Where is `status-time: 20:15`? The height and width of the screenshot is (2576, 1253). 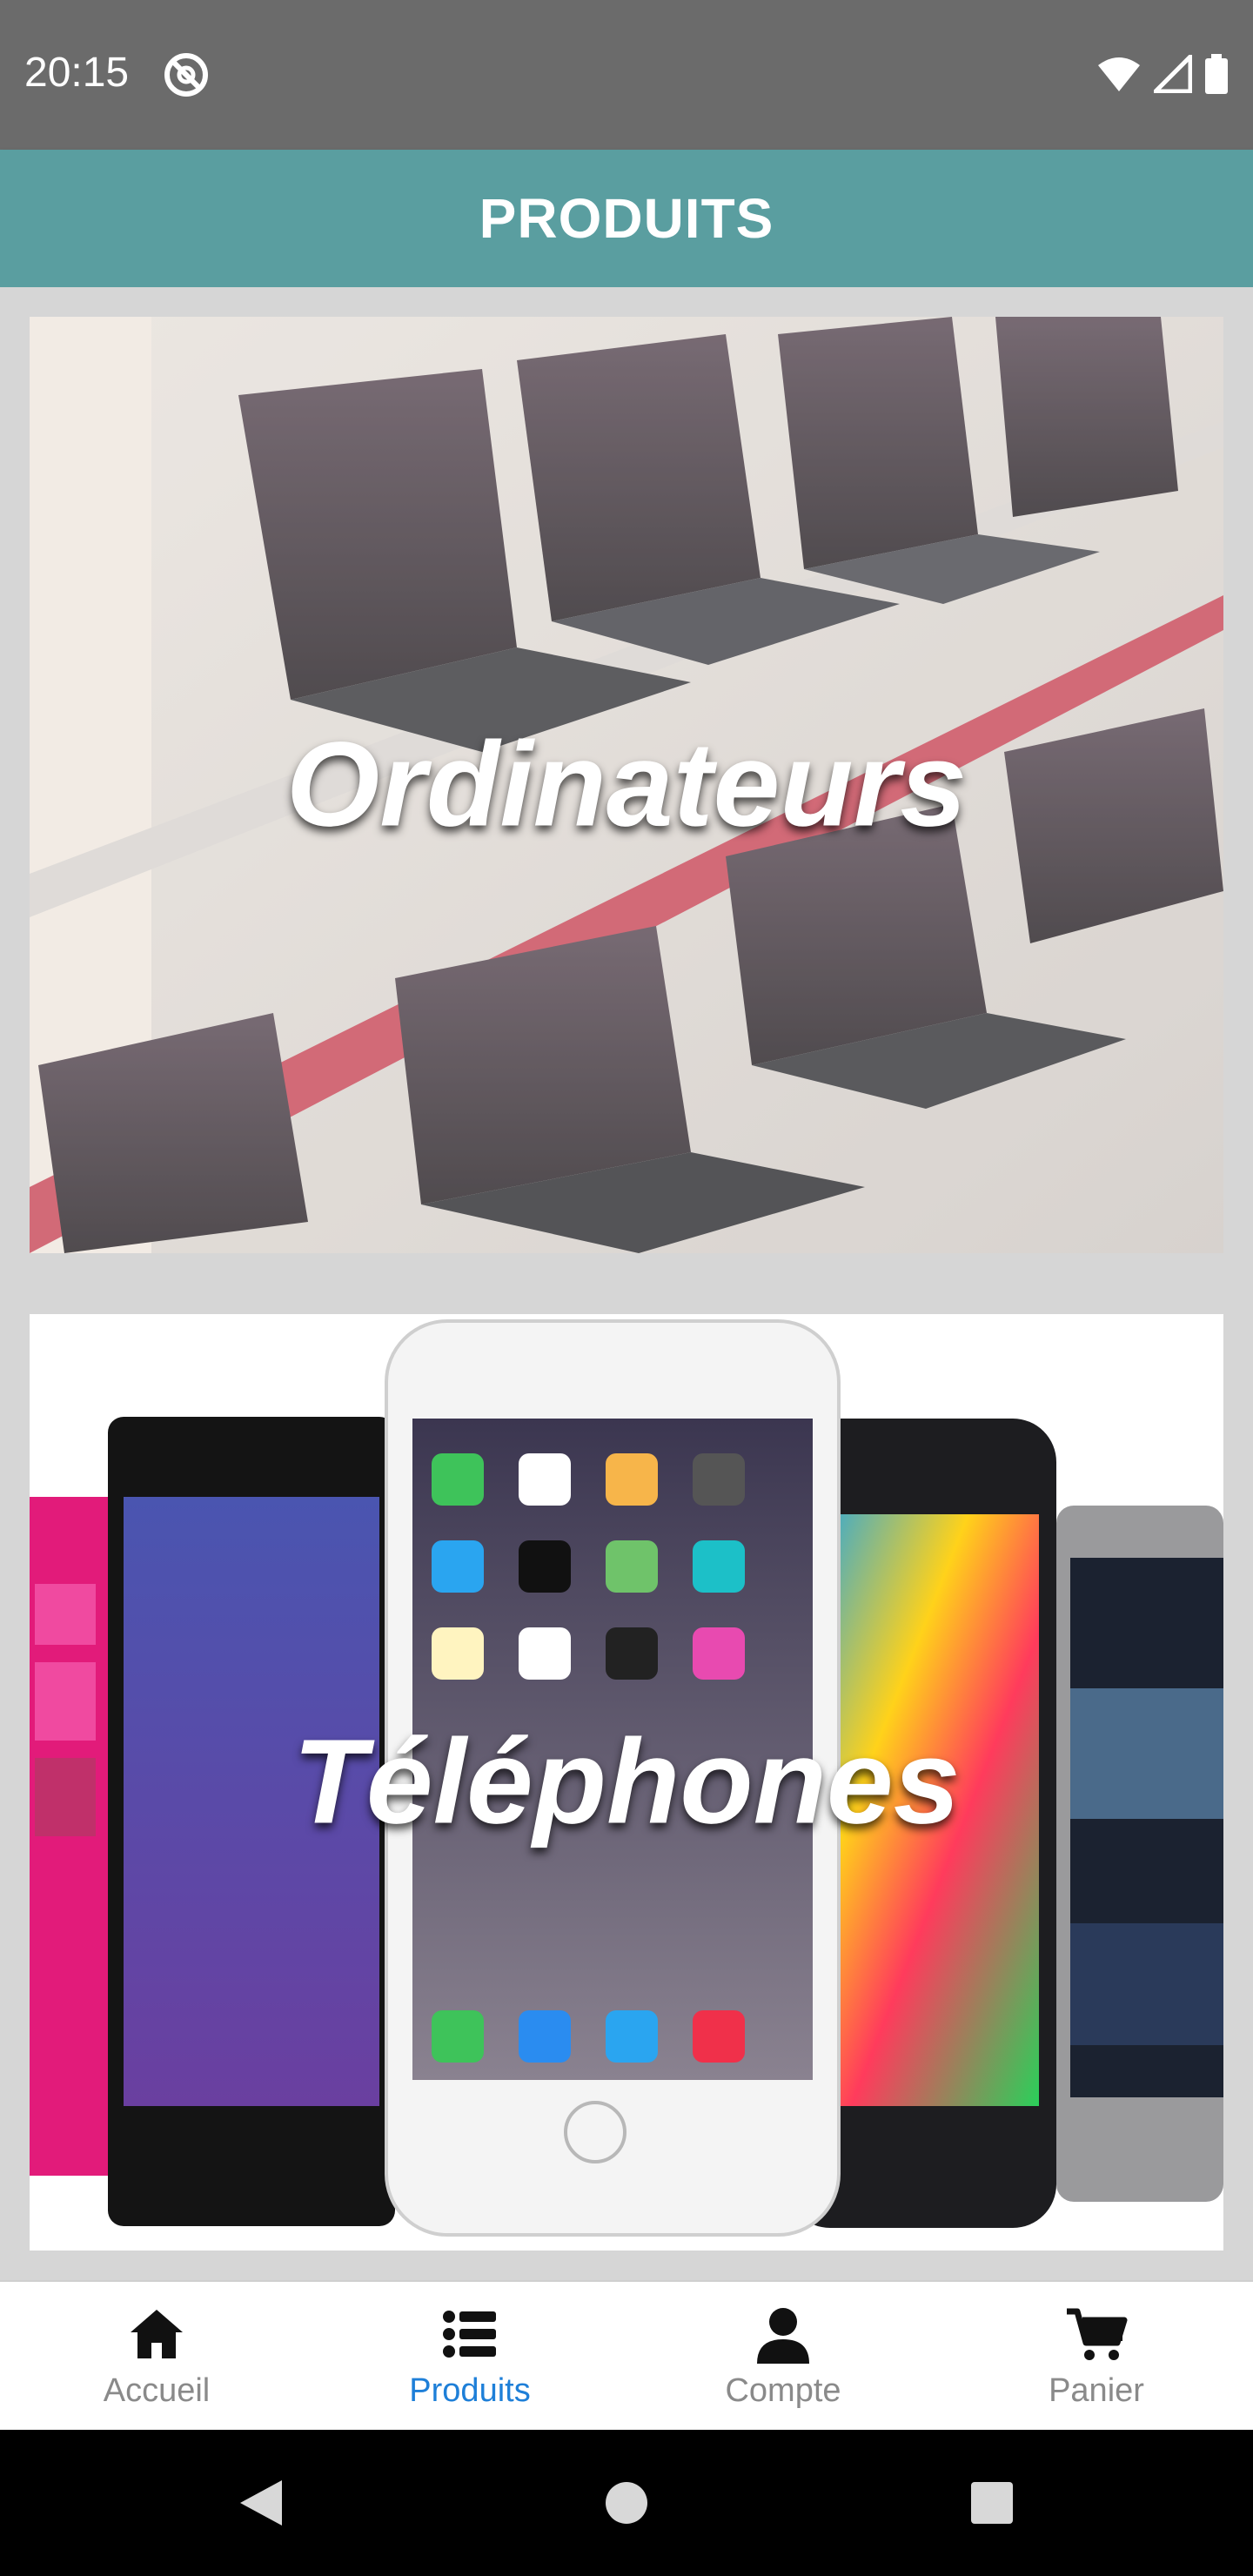
status-time: 20:15 is located at coordinates (77, 73).